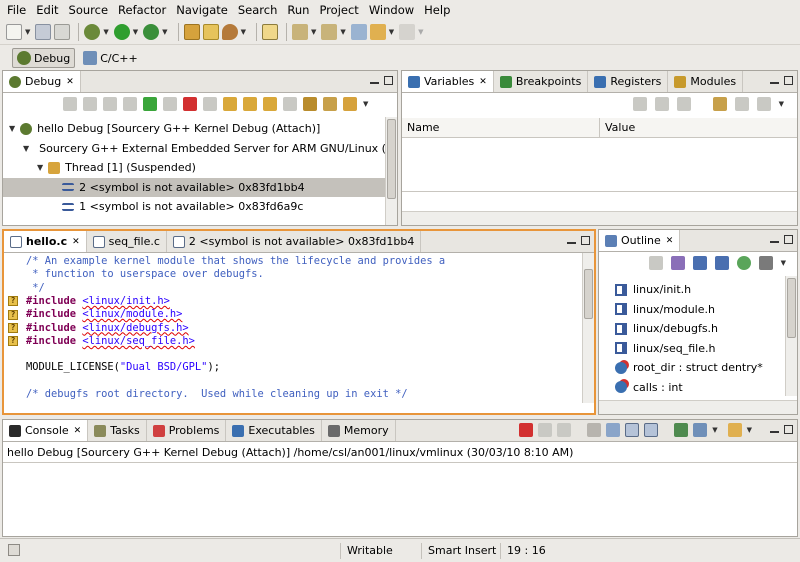  What do you see at coordinates (677, 263) in the screenshot?
I see `sort-icon` at bounding box center [677, 263].